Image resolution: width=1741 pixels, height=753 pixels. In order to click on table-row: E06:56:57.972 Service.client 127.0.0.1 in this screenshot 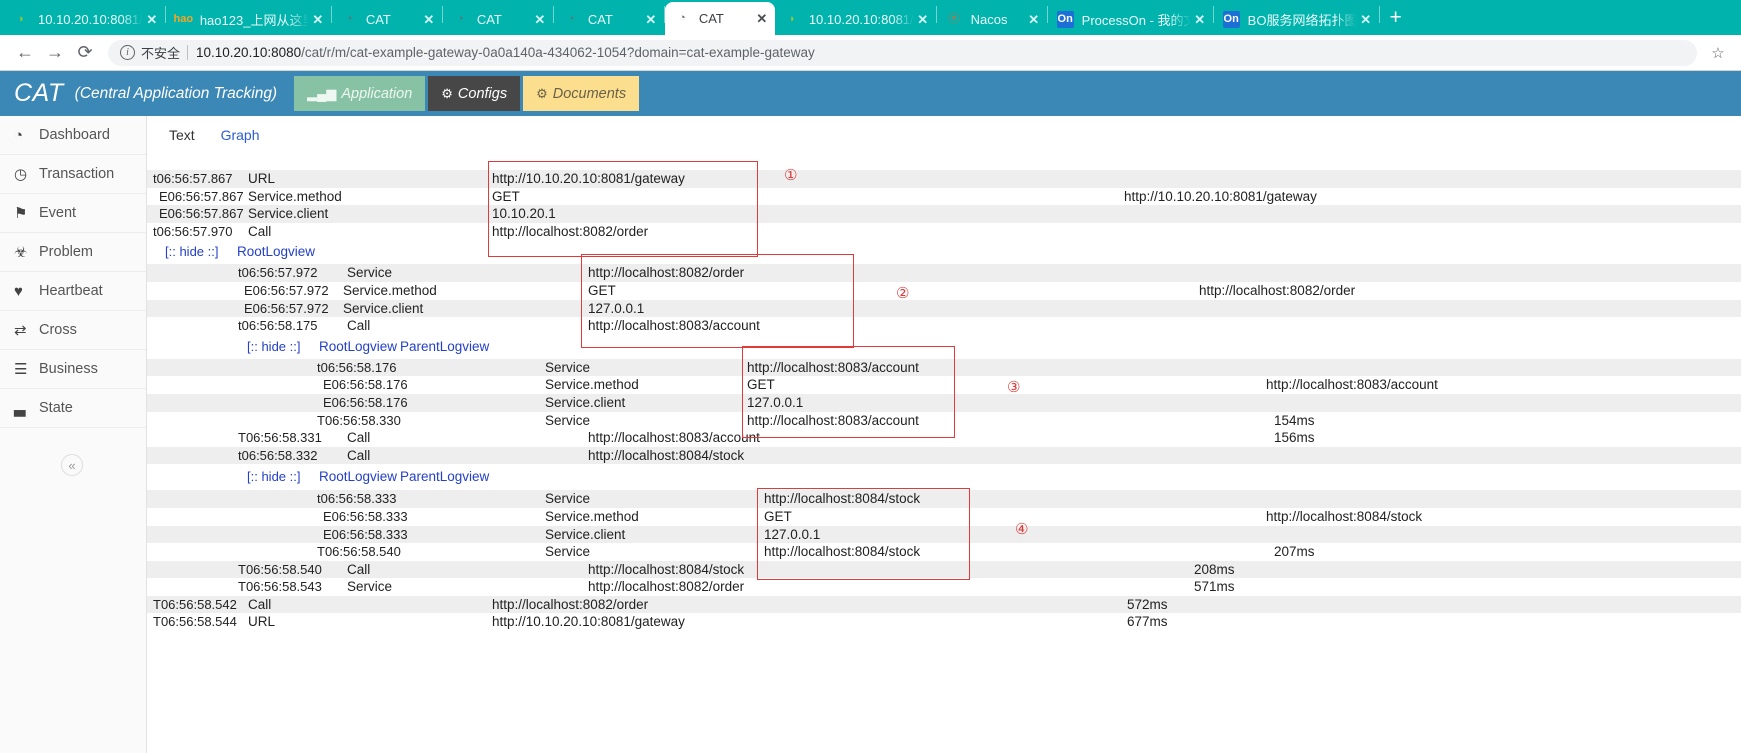, I will do `click(944, 308)`.